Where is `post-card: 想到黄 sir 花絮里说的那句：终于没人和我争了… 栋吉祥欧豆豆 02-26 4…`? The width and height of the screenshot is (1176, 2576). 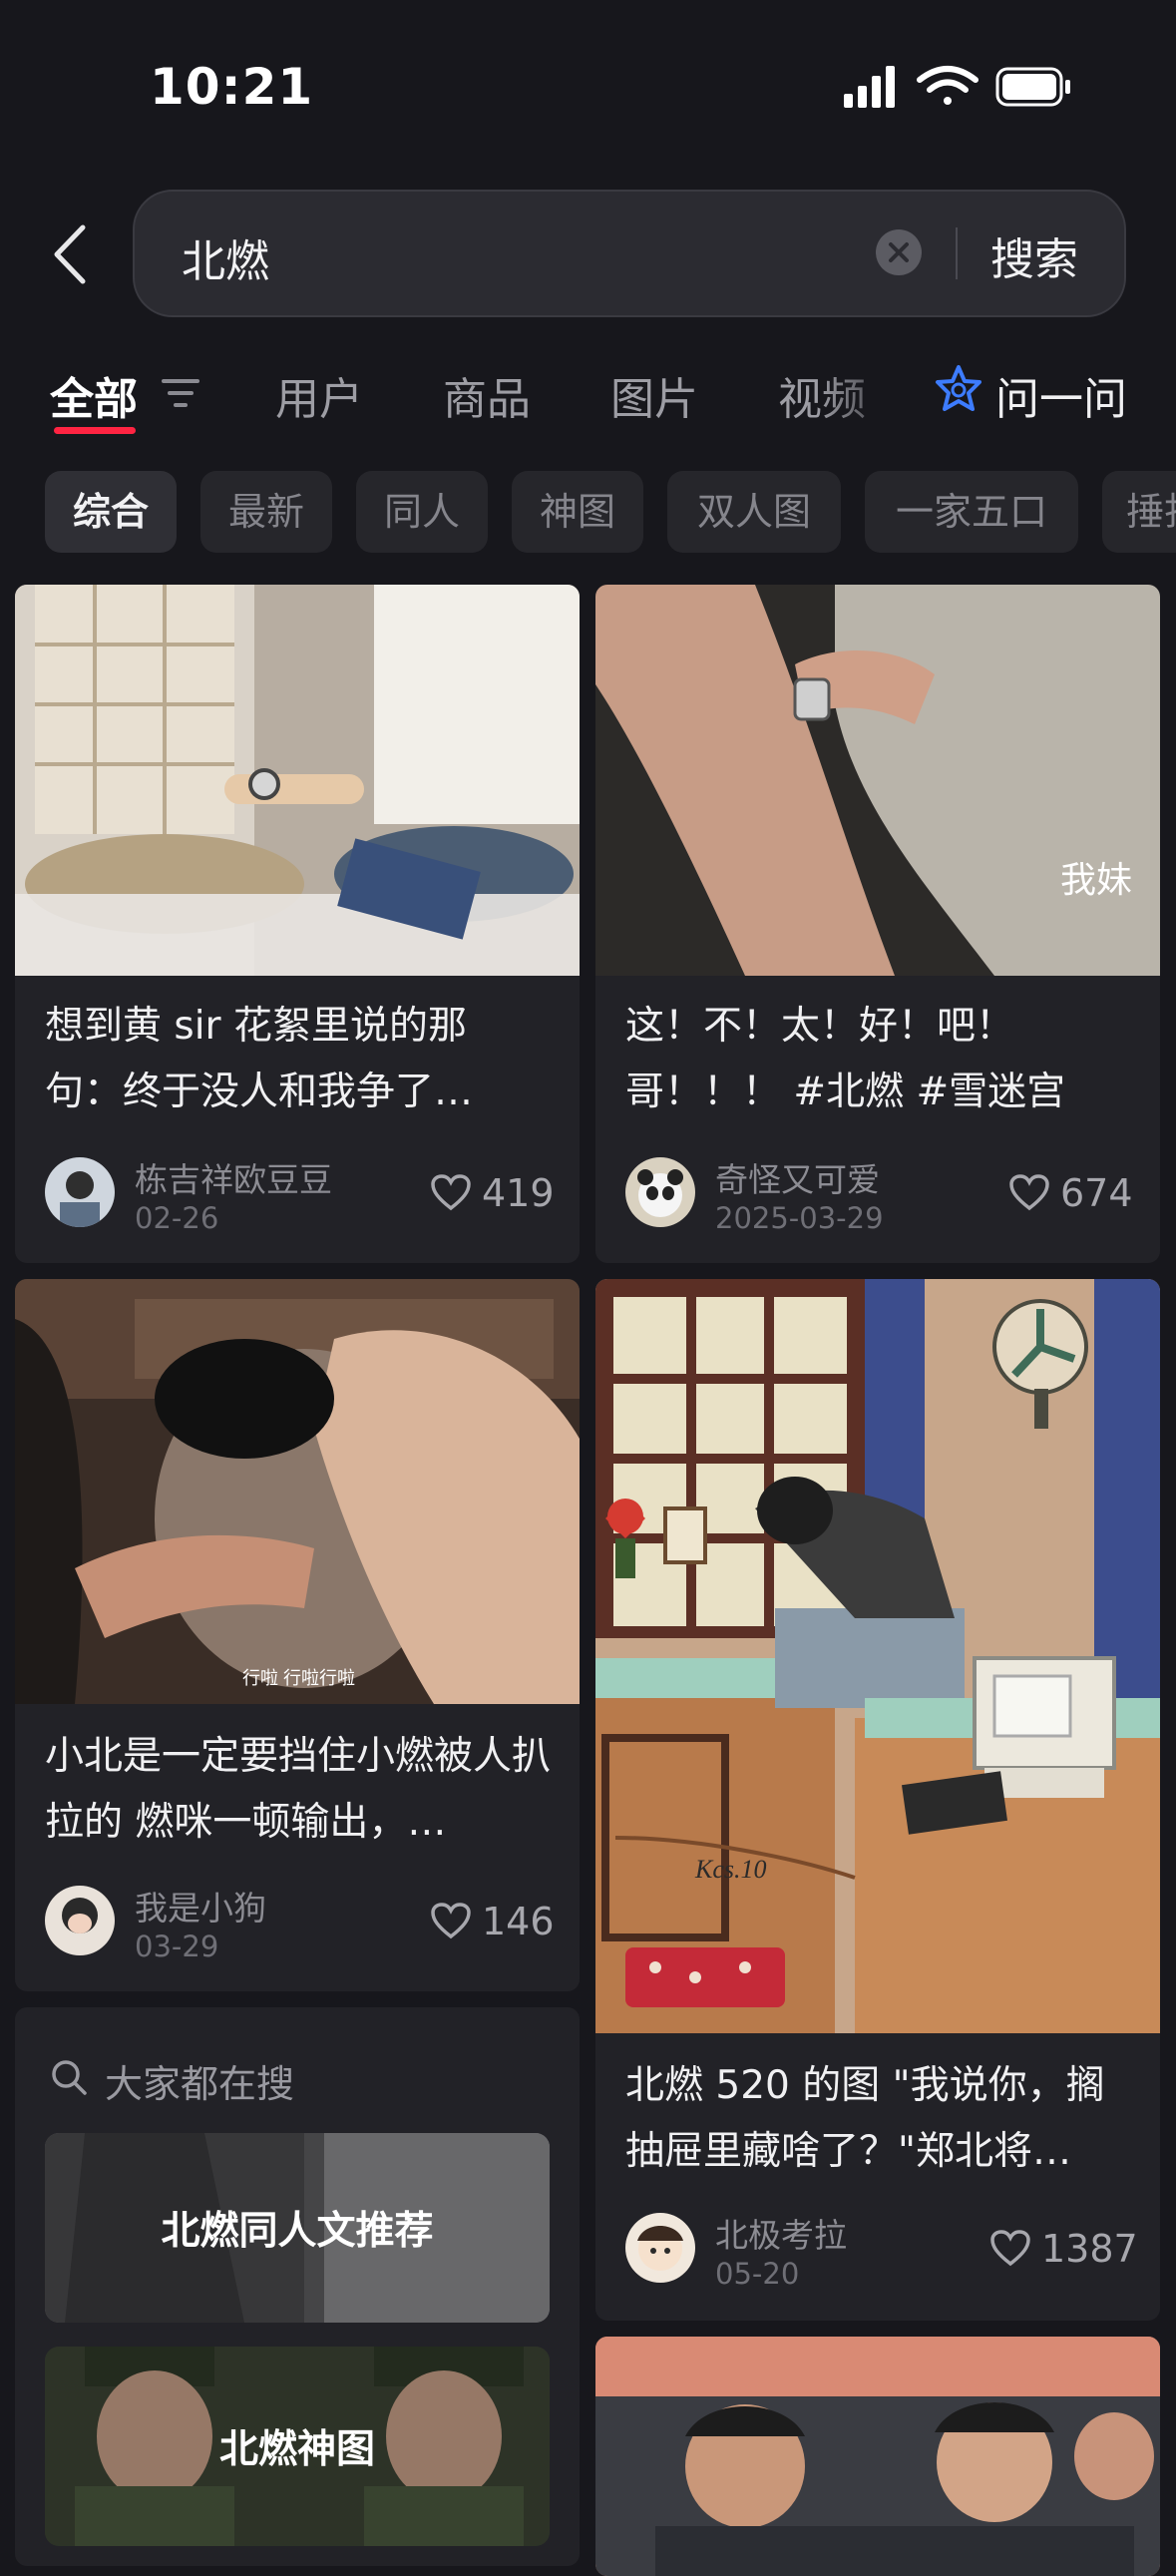 post-card: 想到黄 sir 花絮里说的那句：终于没人和我争了… 栋吉祥欧豆豆 02-26 4… is located at coordinates (298, 924).